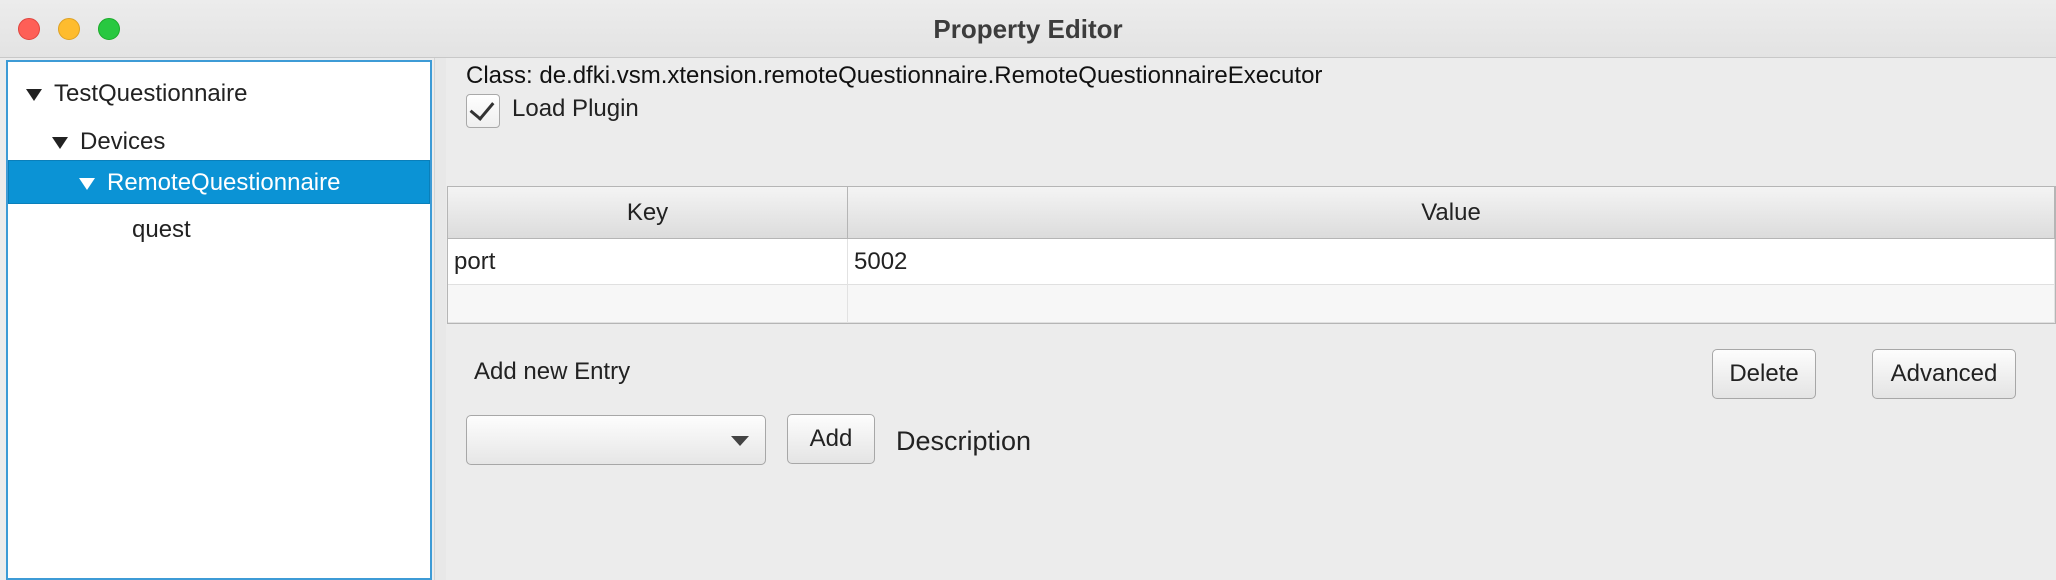 This screenshot has width=2056, height=580. What do you see at coordinates (648, 213) in the screenshot?
I see `column-header-key: Key` at bounding box center [648, 213].